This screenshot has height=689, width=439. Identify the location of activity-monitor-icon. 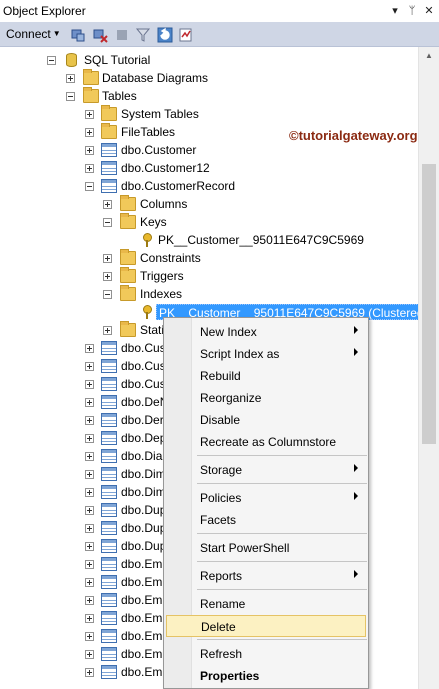
(186, 35).